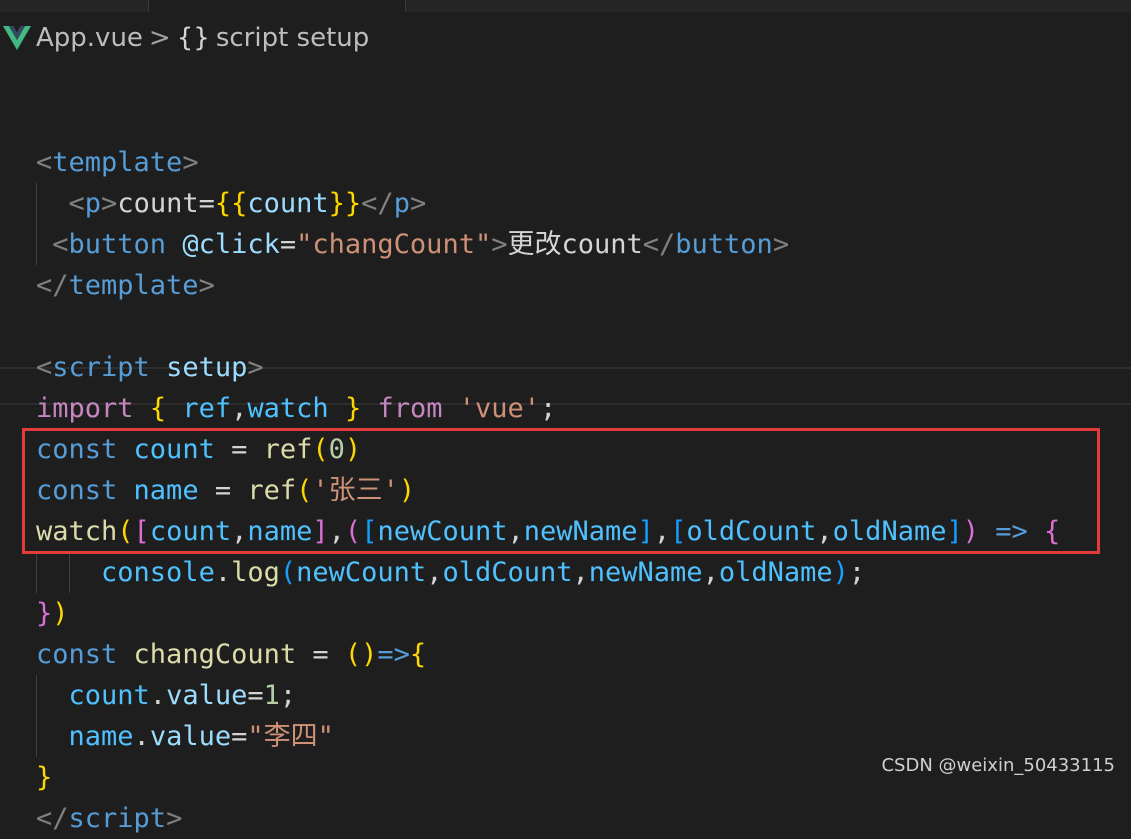 Image resolution: width=1131 pixels, height=839 pixels. I want to click on code-line: }), so click(548, 613).